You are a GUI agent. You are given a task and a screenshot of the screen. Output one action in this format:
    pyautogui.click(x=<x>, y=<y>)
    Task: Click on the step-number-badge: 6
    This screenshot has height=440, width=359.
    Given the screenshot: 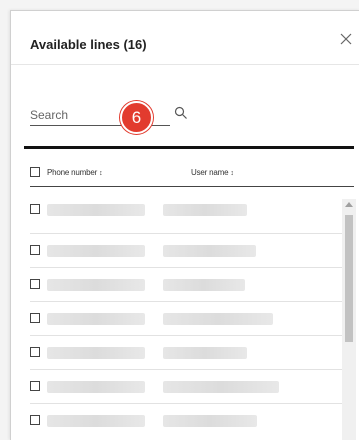 What is the action you would take?
    pyautogui.click(x=136, y=117)
    